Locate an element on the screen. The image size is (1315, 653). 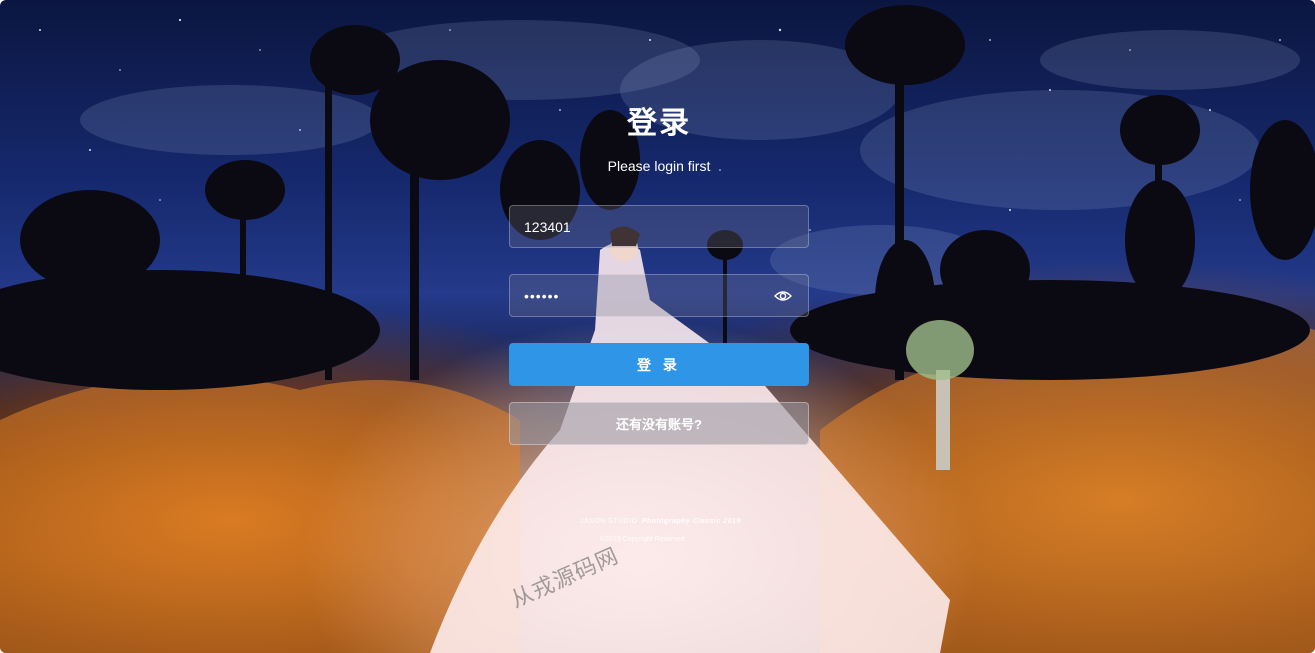
login-button: 登 录 is located at coordinates (659, 364).